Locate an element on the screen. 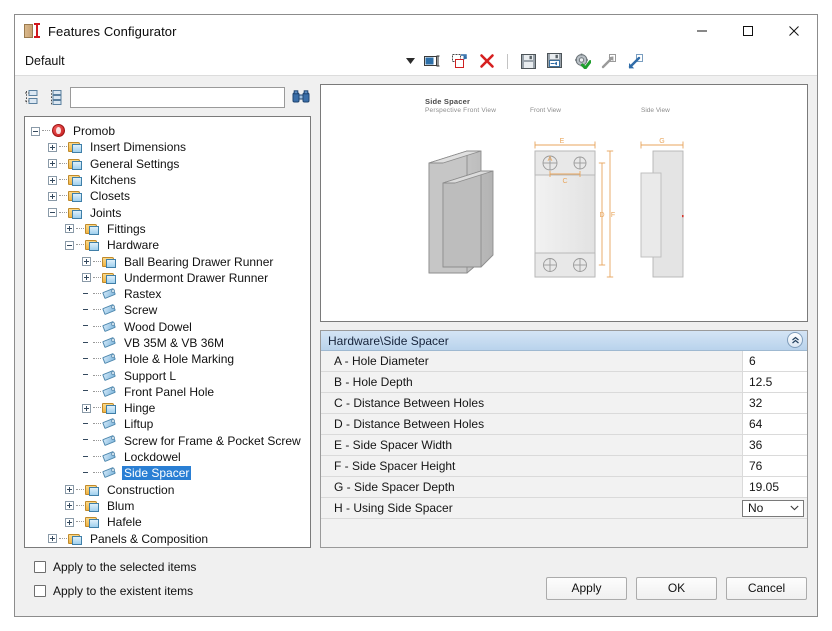  tree-item: Support L is located at coordinates (167, 375).